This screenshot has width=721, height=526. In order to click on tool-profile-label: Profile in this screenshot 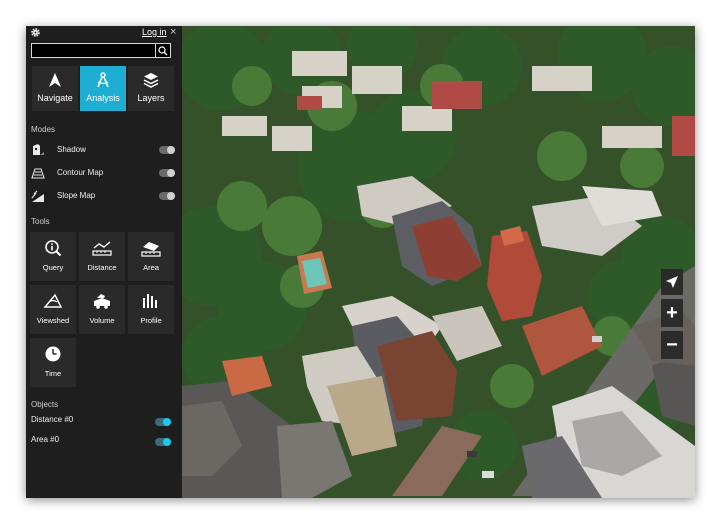, I will do `click(151, 320)`.